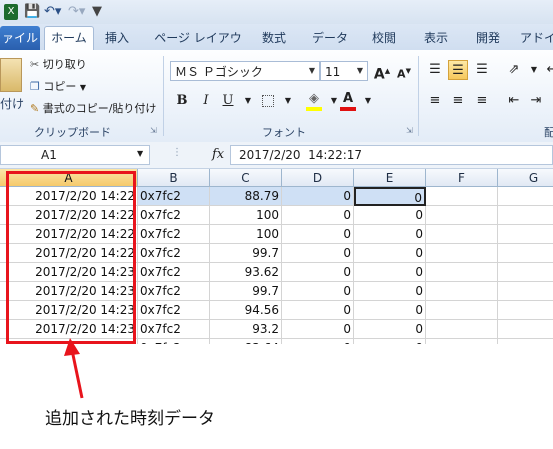 Image resolution: width=553 pixels, height=449 pixels. Describe the element at coordinates (97, 12) in the screenshot. I see `customize-qat-icon: ▼` at that location.